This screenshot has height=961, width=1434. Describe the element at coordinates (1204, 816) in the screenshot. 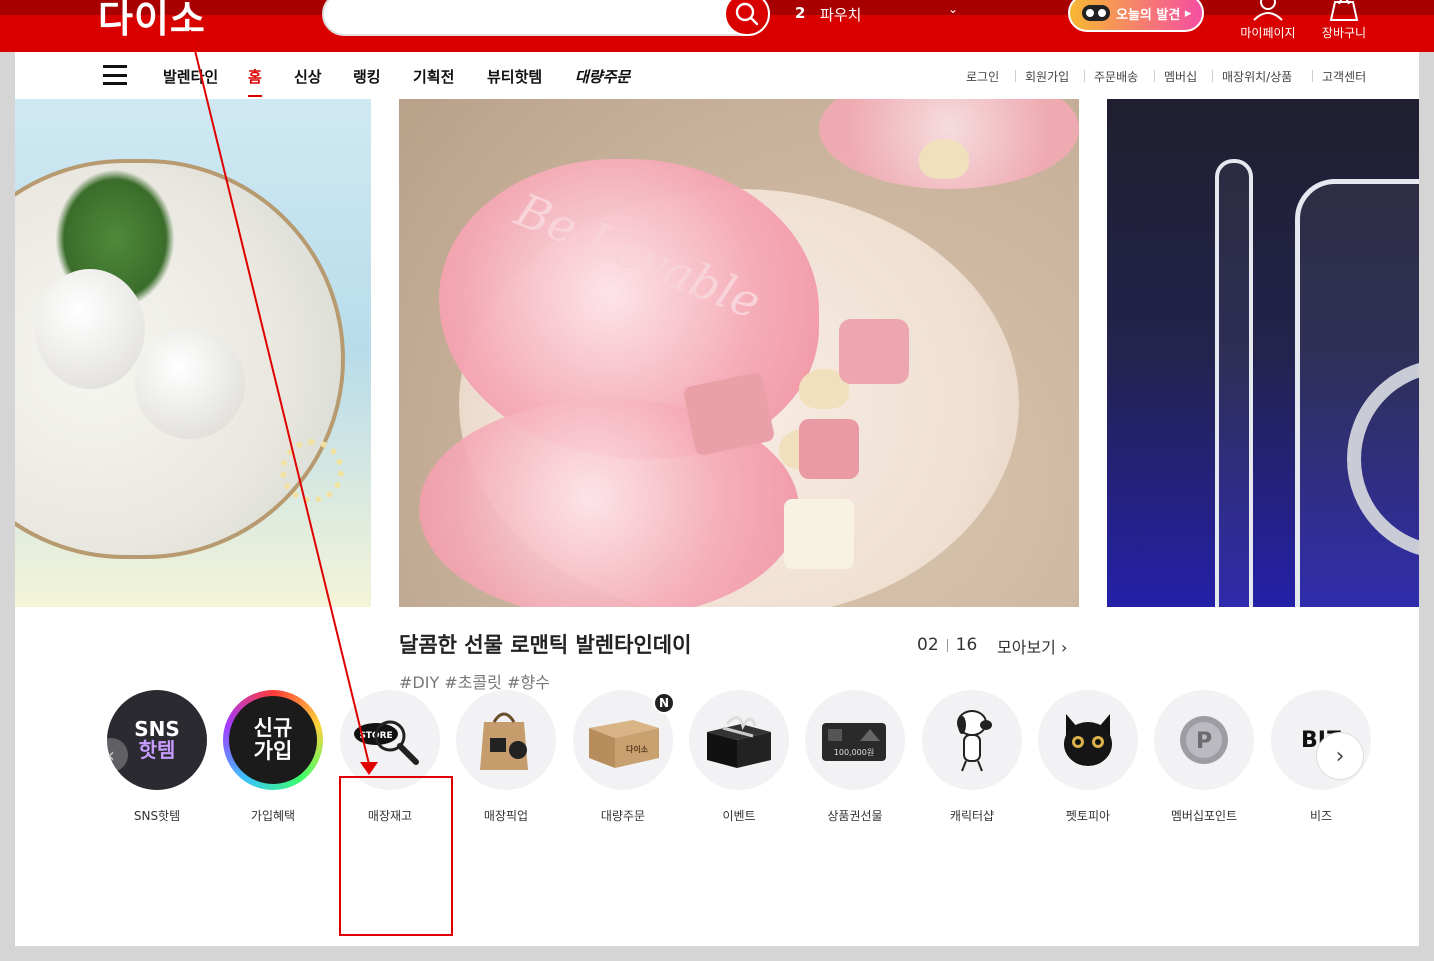

I see `shortcut-label: 멤버십포인트` at that location.